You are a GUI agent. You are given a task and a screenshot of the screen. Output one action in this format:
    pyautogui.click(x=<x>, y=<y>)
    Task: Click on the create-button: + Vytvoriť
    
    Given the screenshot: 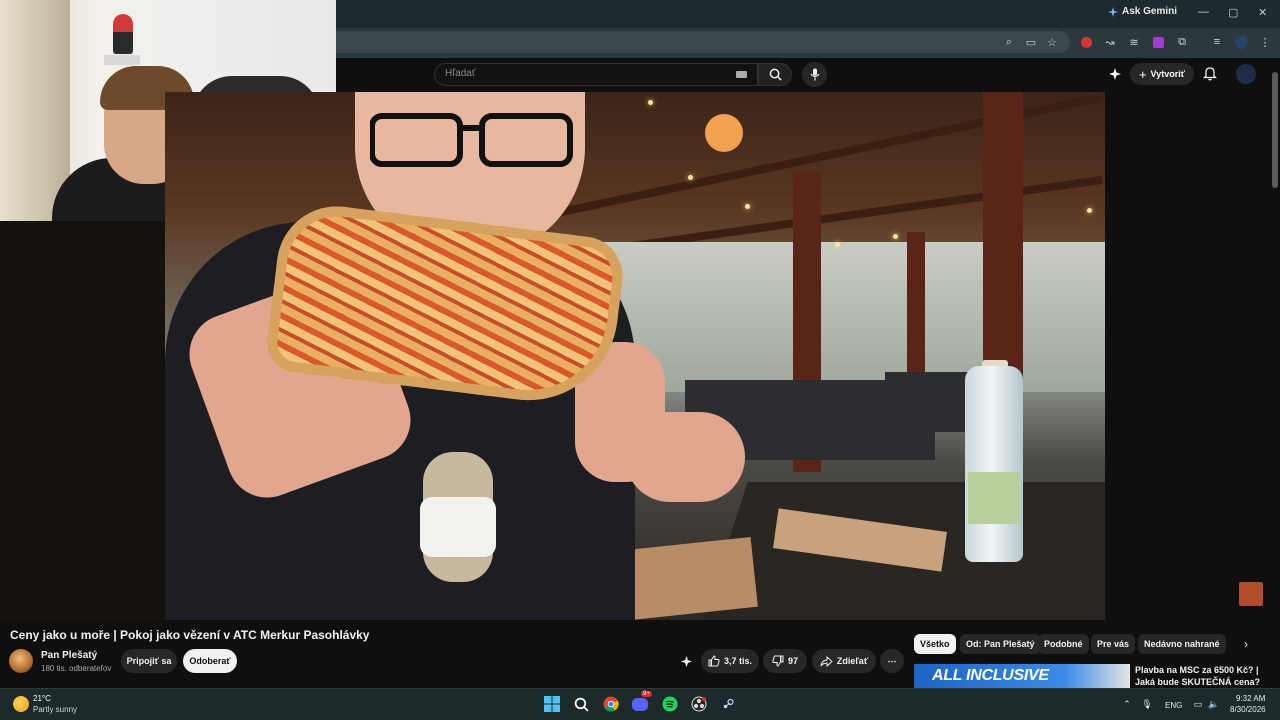 What is the action you would take?
    pyautogui.click(x=1162, y=74)
    